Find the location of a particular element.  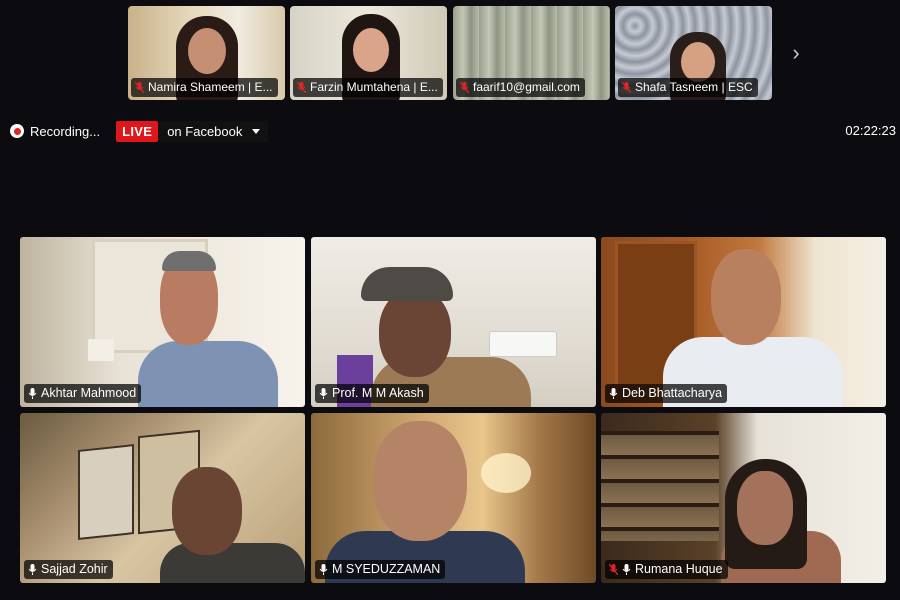

participant-name: Rumana Huque is located at coordinates (679, 569).